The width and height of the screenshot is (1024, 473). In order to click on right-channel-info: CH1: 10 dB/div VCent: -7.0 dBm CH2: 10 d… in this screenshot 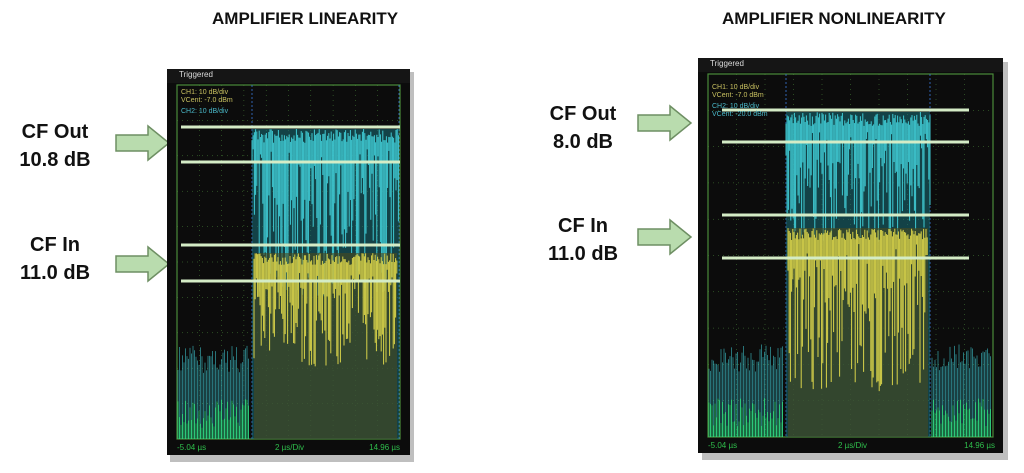, I will do `click(740, 101)`.